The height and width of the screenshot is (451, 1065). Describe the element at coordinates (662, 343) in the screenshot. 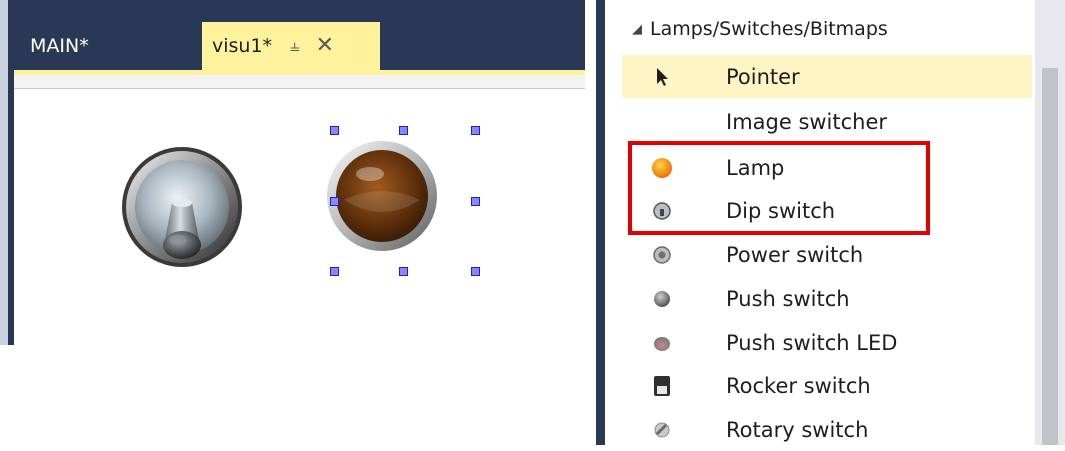

I see `push-switch-led-icon` at that location.